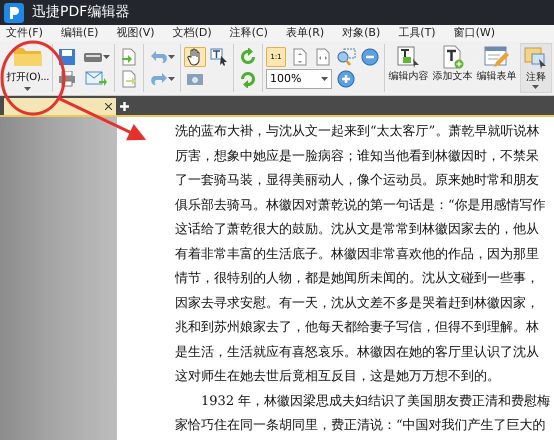 The image size is (554, 440). Describe the element at coordinates (323, 57) in the screenshot. I see `fit-width-button` at that location.